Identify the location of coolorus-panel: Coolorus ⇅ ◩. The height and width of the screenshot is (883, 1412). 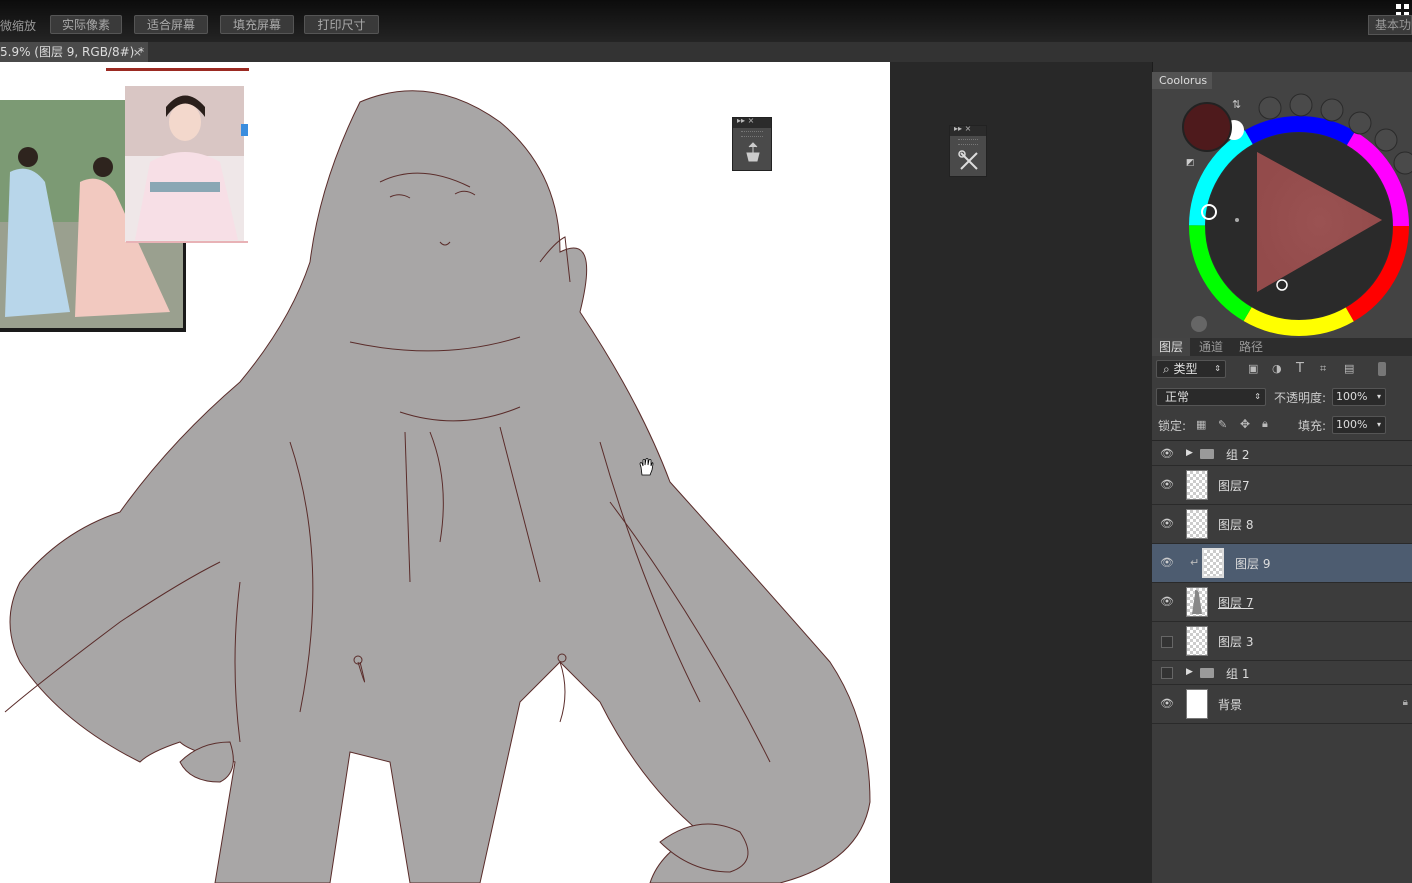
(1282, 206).